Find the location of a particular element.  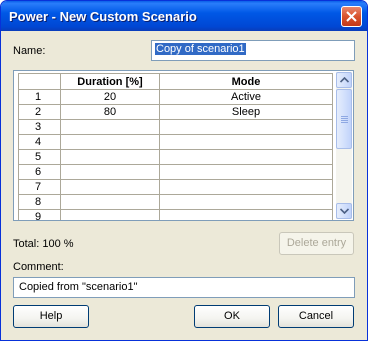

table-row: 7 is located at coordinates (175, 187).